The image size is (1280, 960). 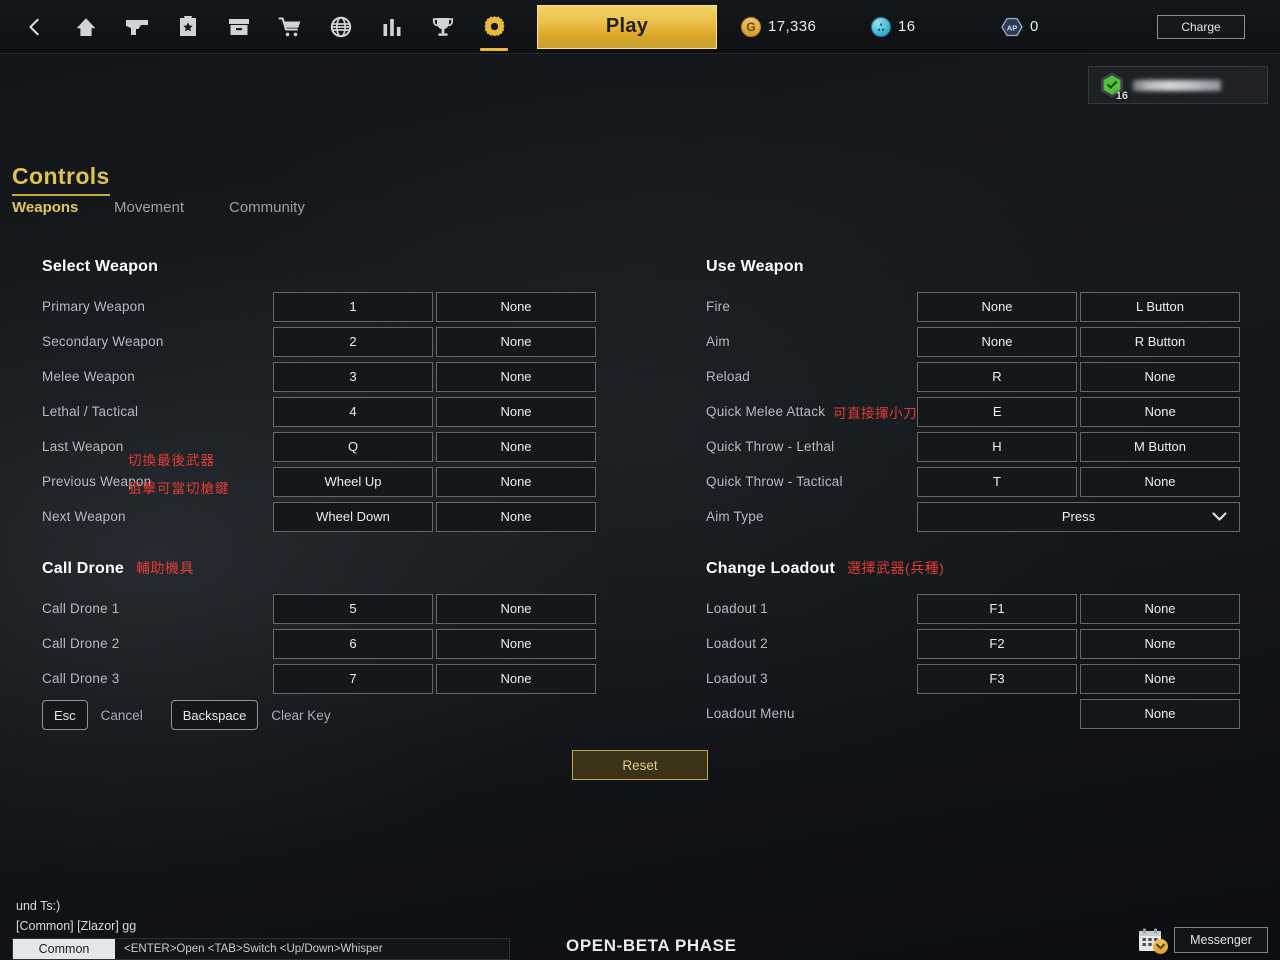 I want to click on backspace-keycap: Backspace, so click(x=214, y=715).